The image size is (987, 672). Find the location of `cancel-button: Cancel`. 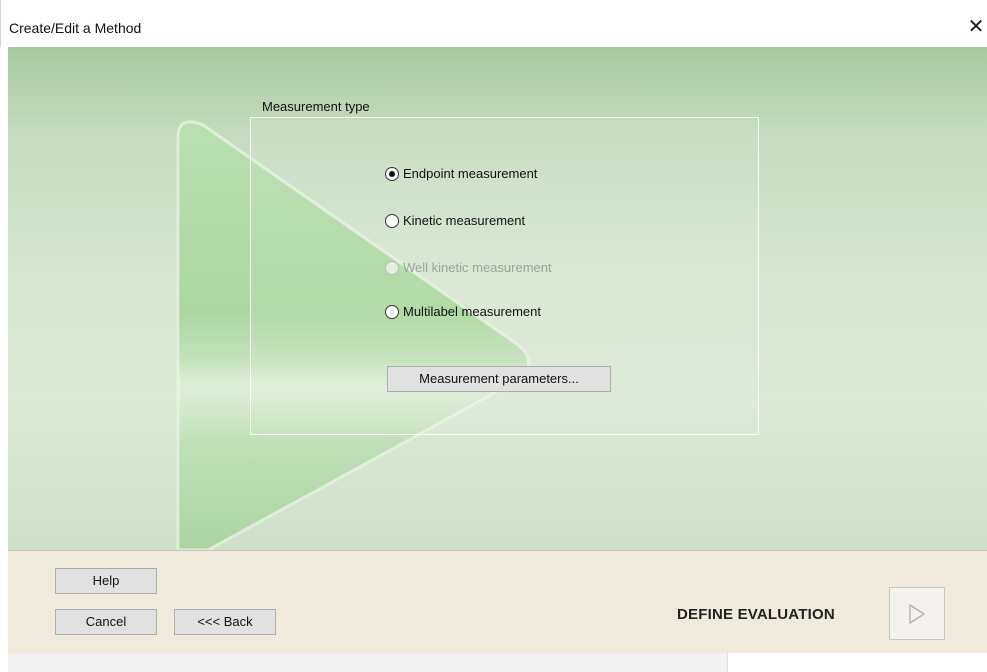

cancel-button: Cancel is located at coordinates (106, 622).